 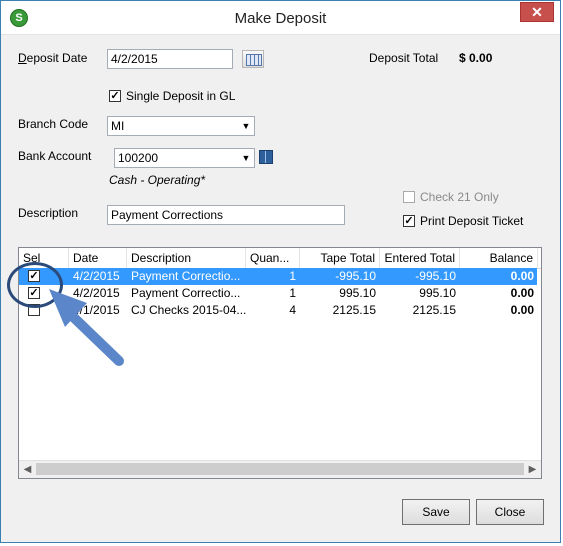 I want to click on calendar-icon, so click(x=254, y=60).